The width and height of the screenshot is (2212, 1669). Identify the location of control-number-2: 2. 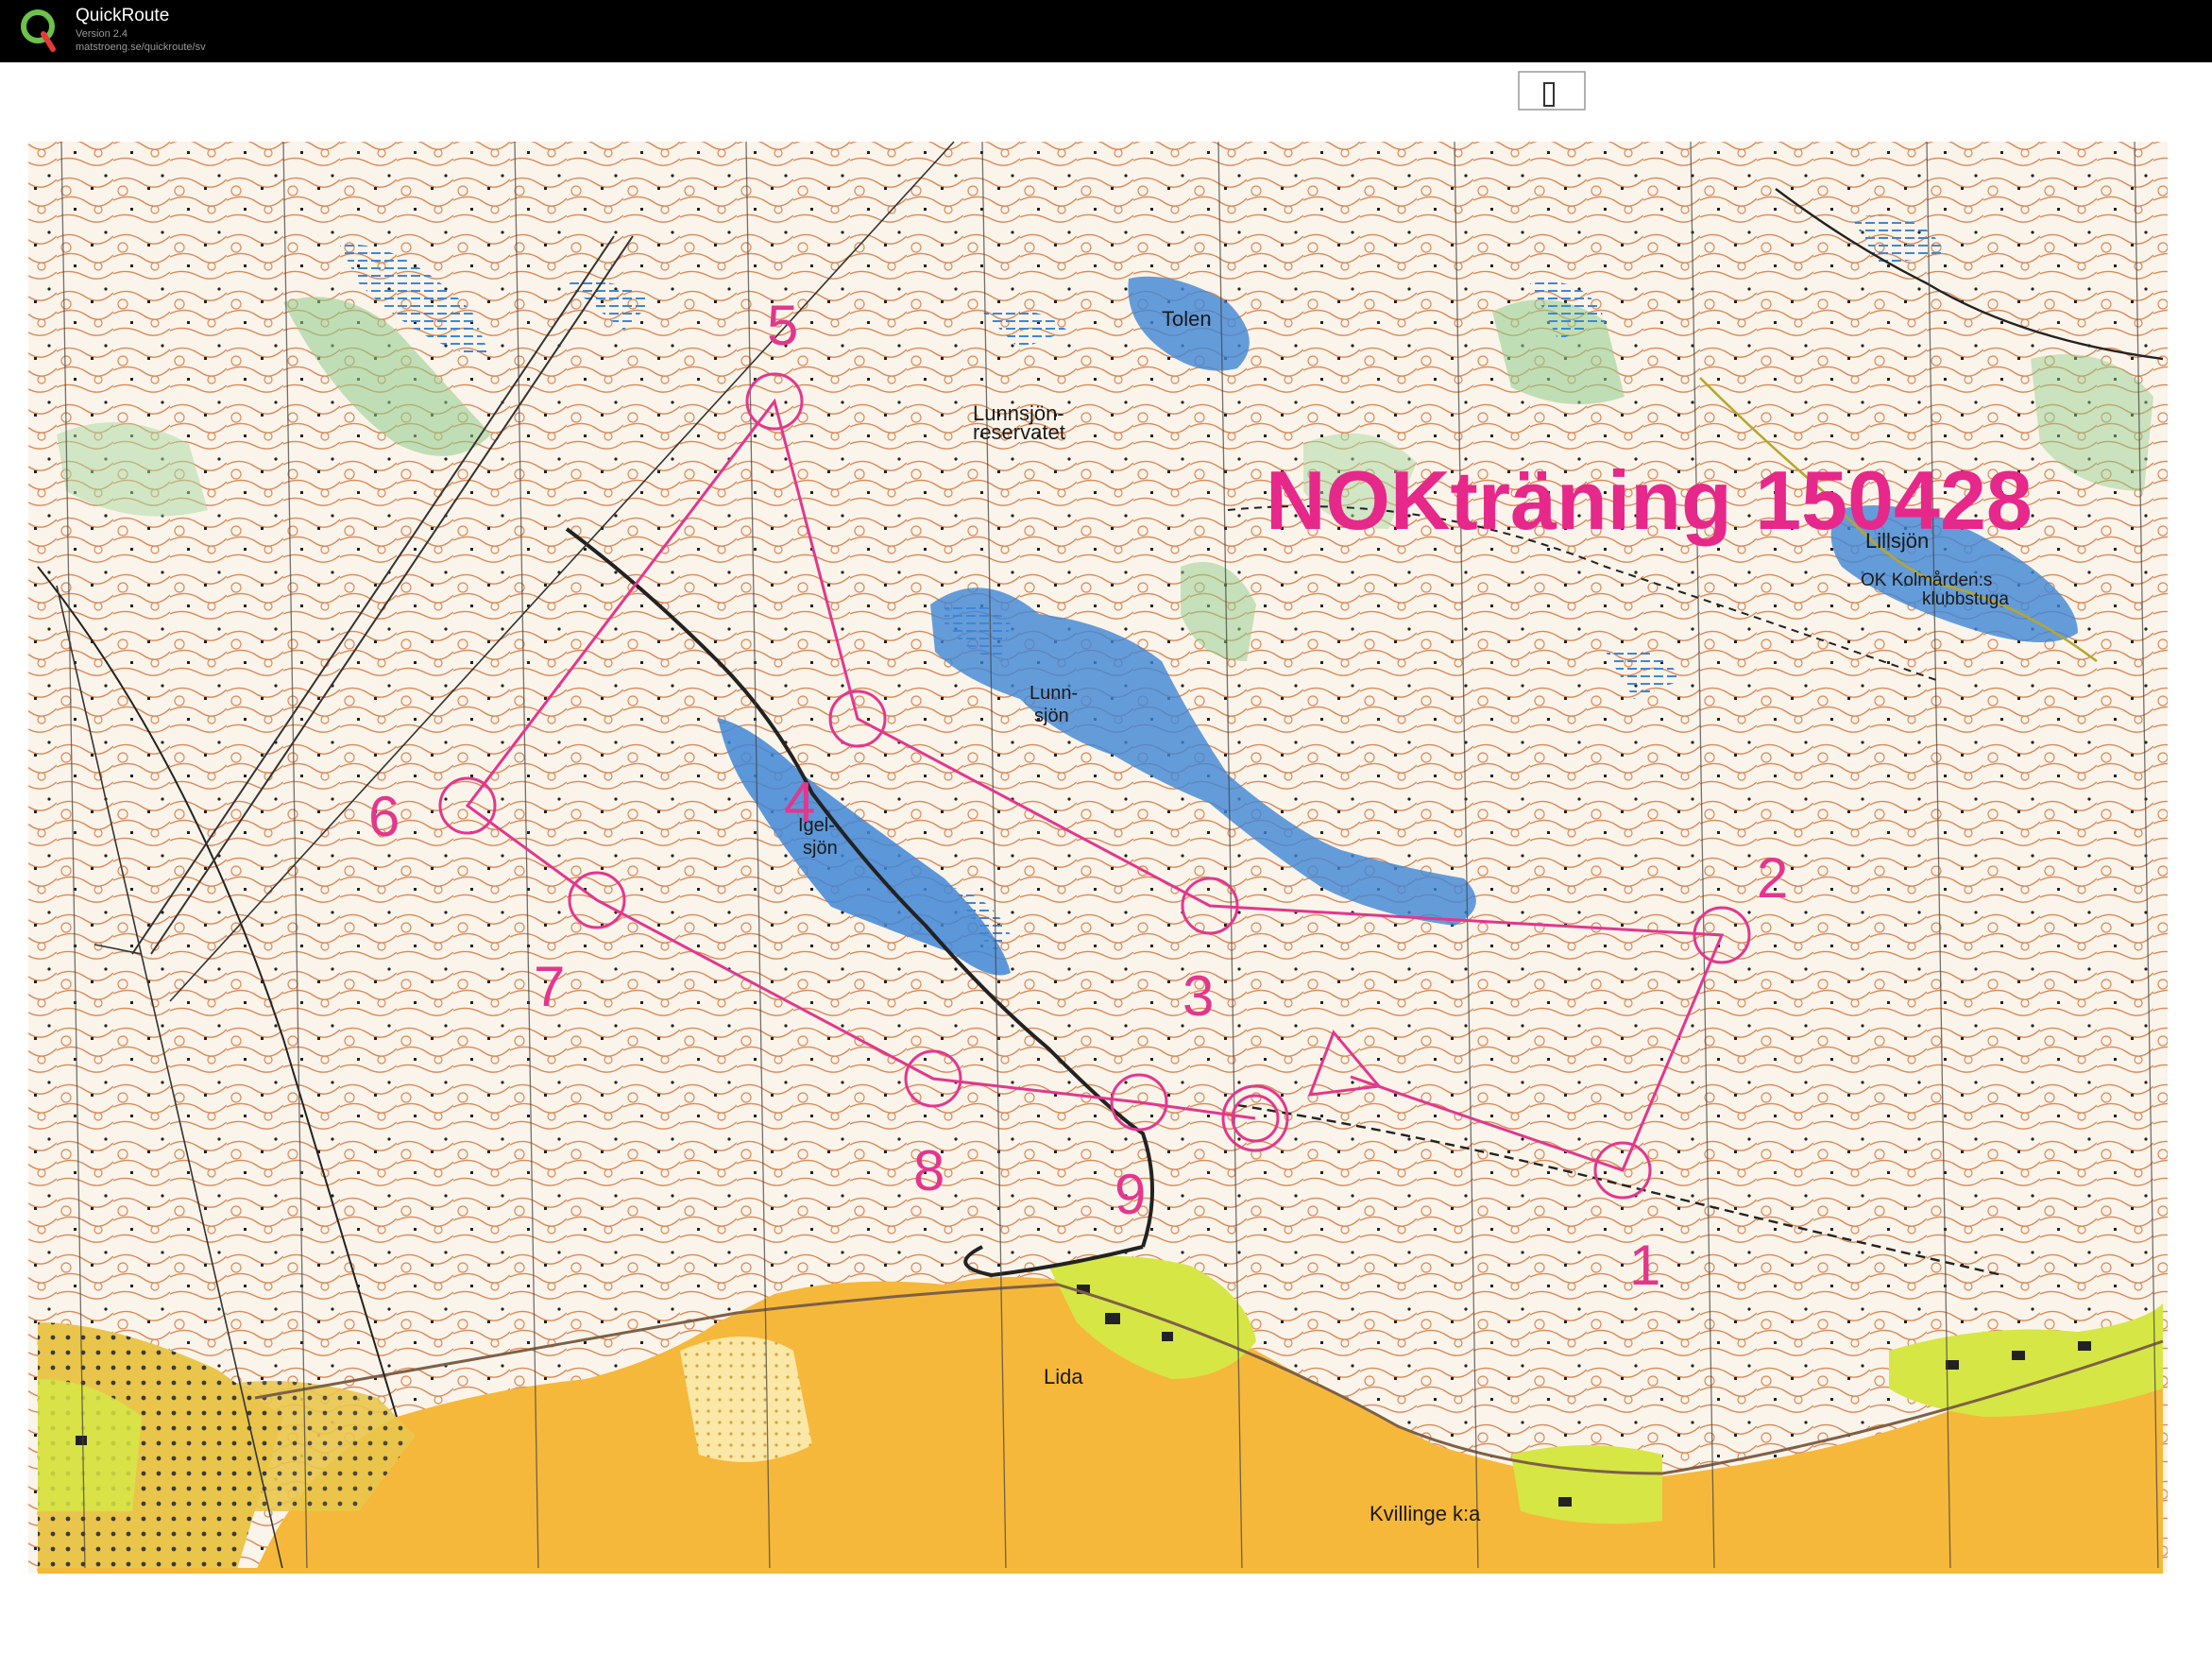
(1772, 878).